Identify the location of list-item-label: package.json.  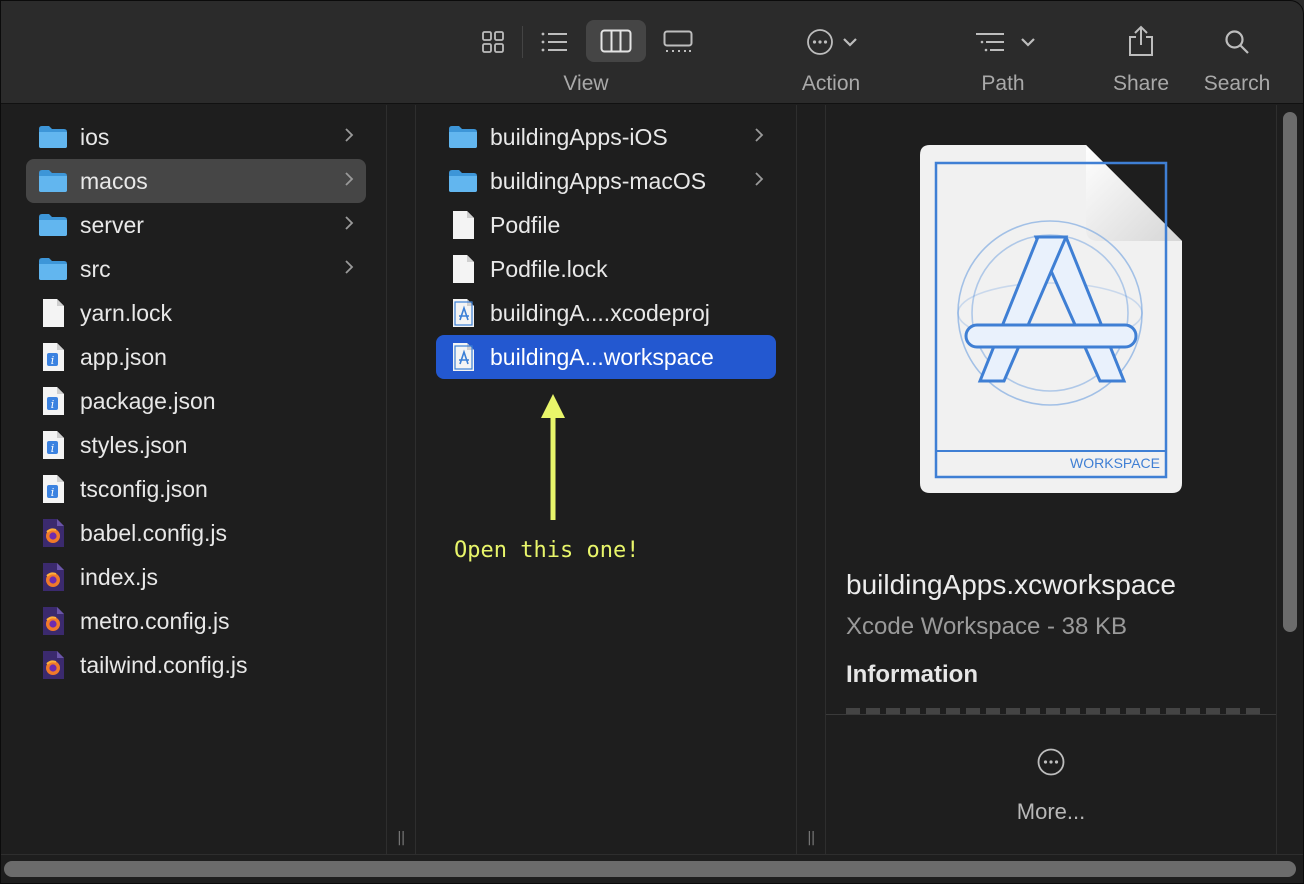
(148, 400).